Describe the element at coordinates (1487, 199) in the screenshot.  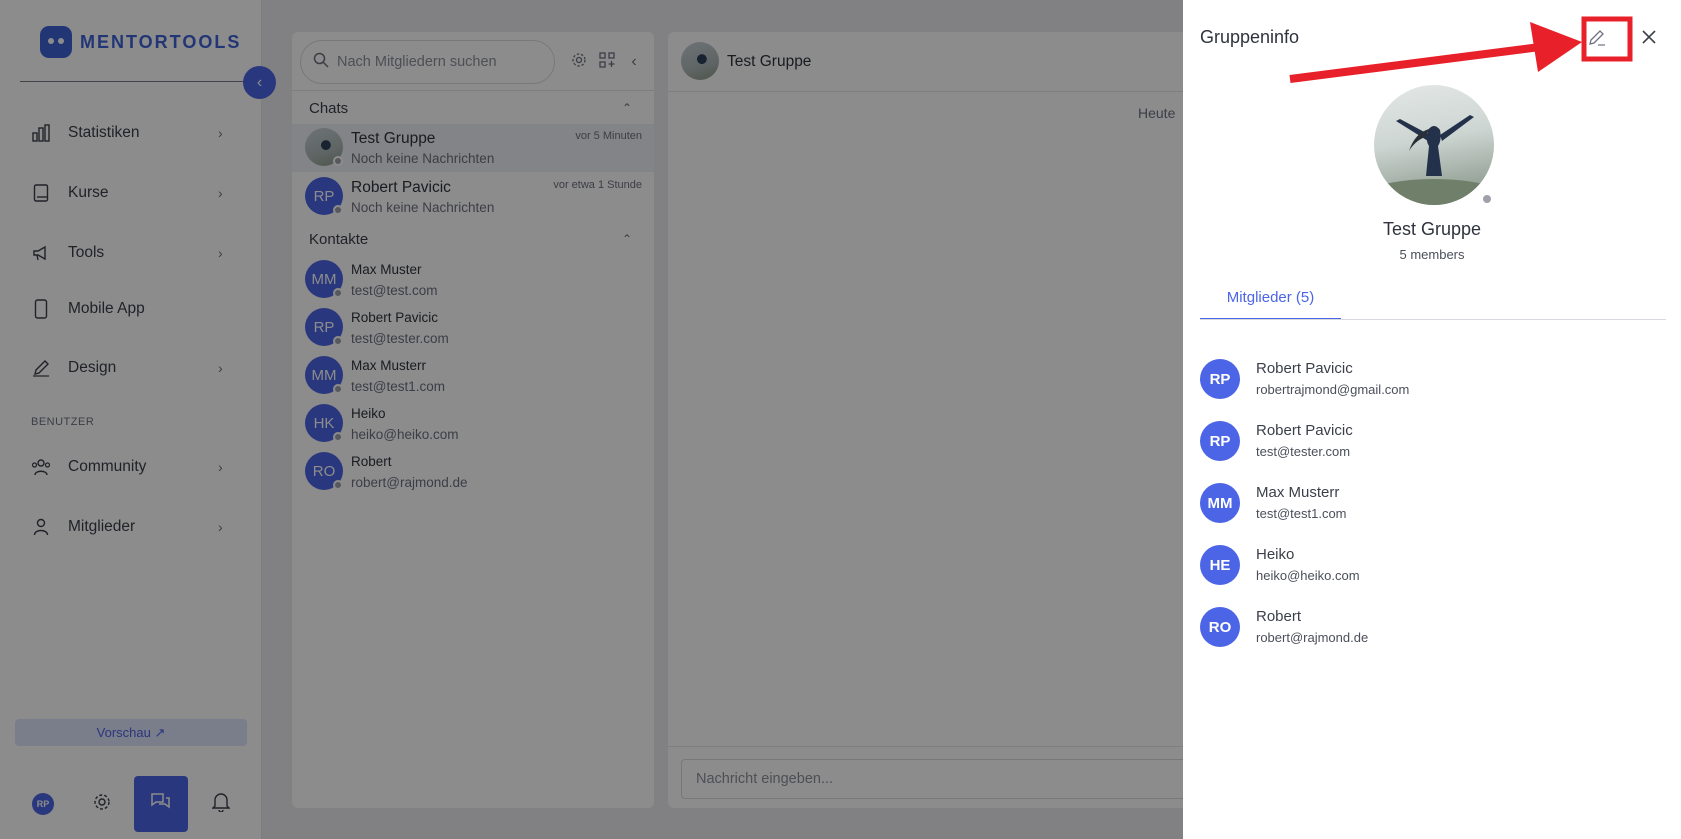
I see `status-dot` at that location.